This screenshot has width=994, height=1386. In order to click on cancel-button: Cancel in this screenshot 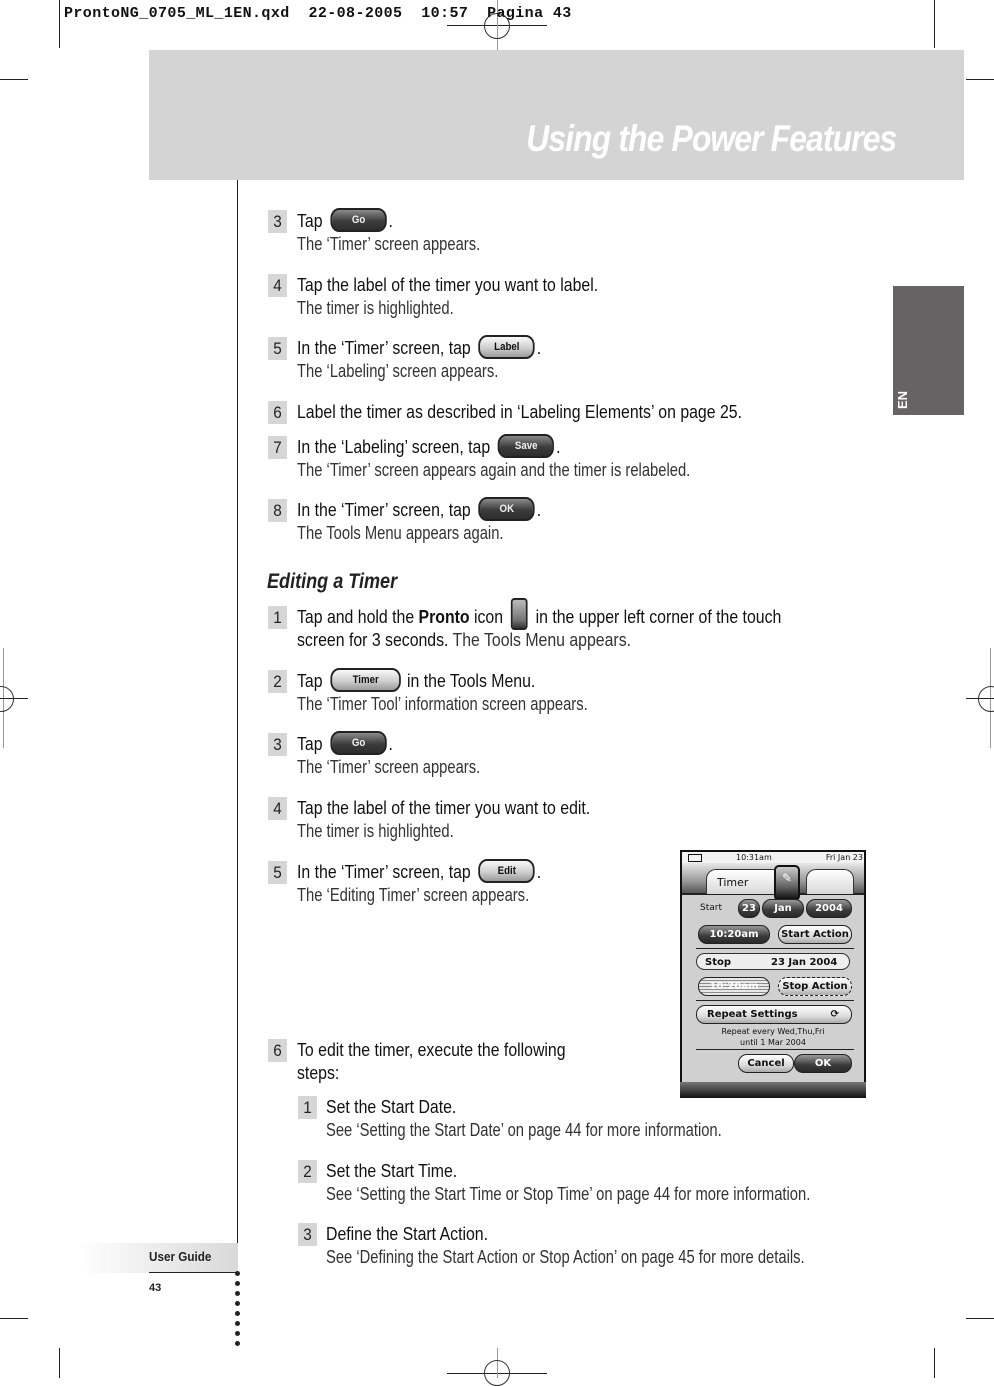, I will do `click(766, 1063)`.